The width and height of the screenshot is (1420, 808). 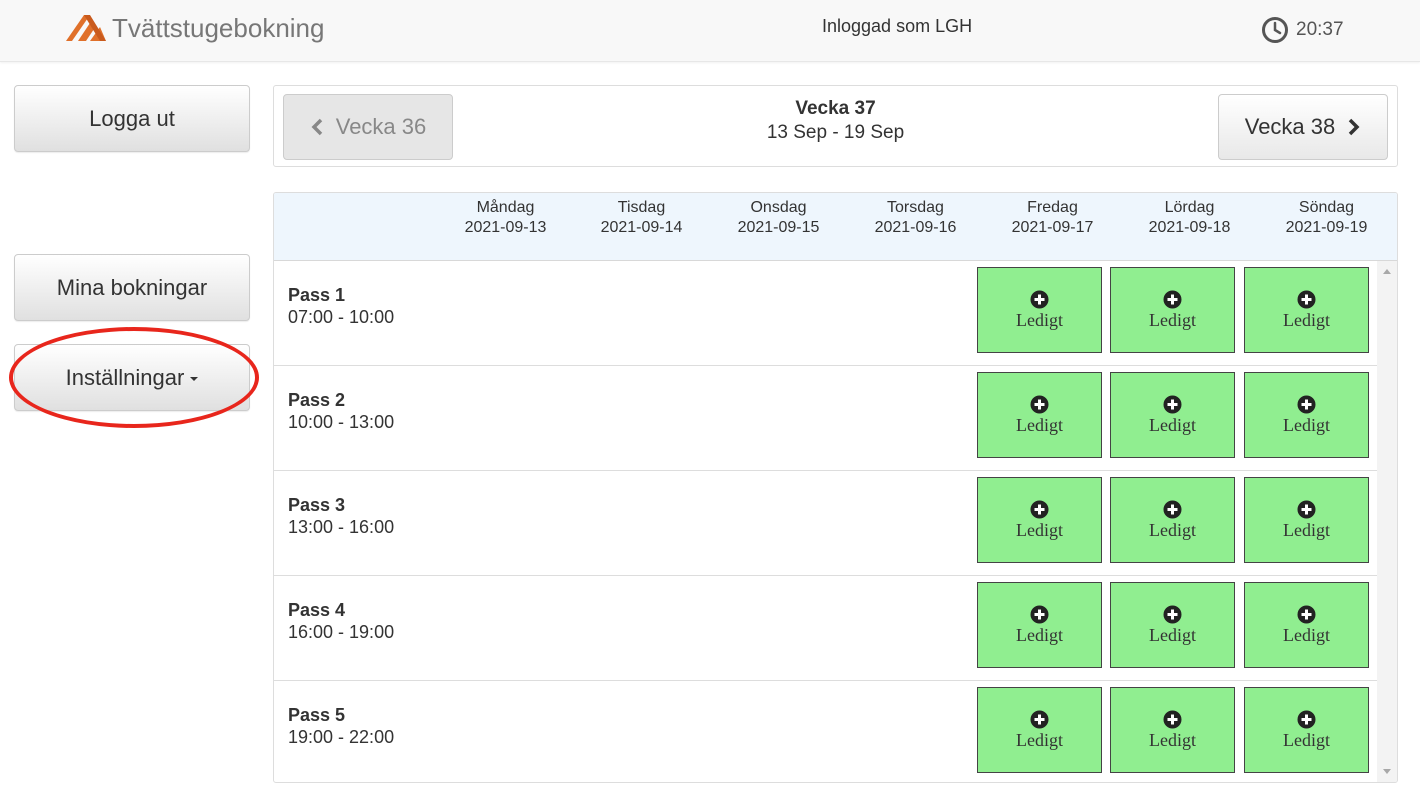 I want to click on pass-time: 16:00 - 19:00, so click(x=341, y=632).